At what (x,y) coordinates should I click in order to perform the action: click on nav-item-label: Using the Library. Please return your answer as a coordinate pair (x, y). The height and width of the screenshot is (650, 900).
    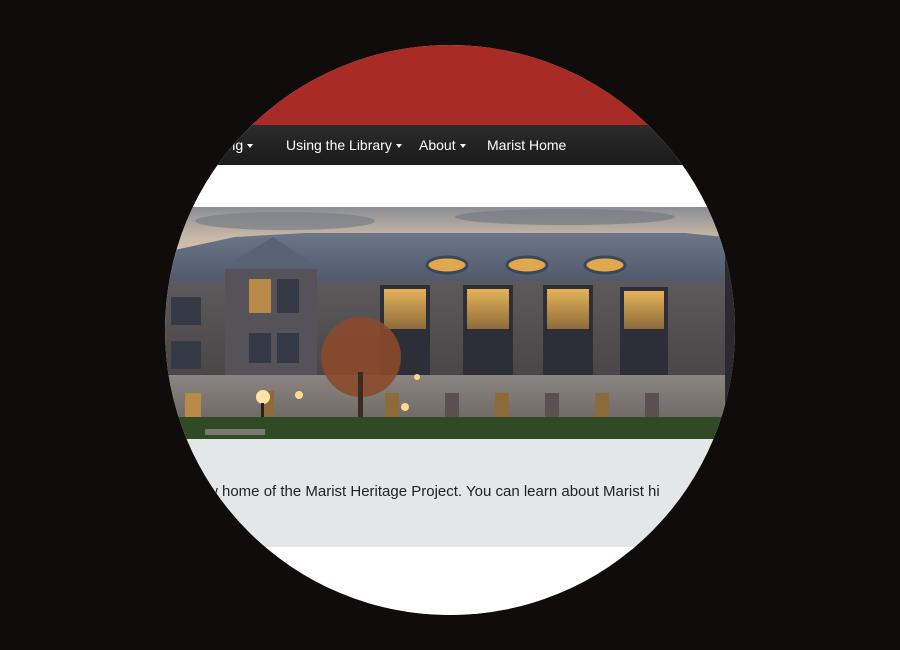
    Looking at the image, I should click on (339, 145).